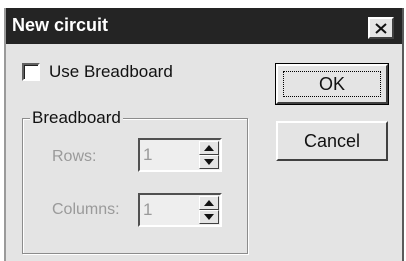 The image size is (406, 261). I want to click on rows-spin-up, so click(209, 148).